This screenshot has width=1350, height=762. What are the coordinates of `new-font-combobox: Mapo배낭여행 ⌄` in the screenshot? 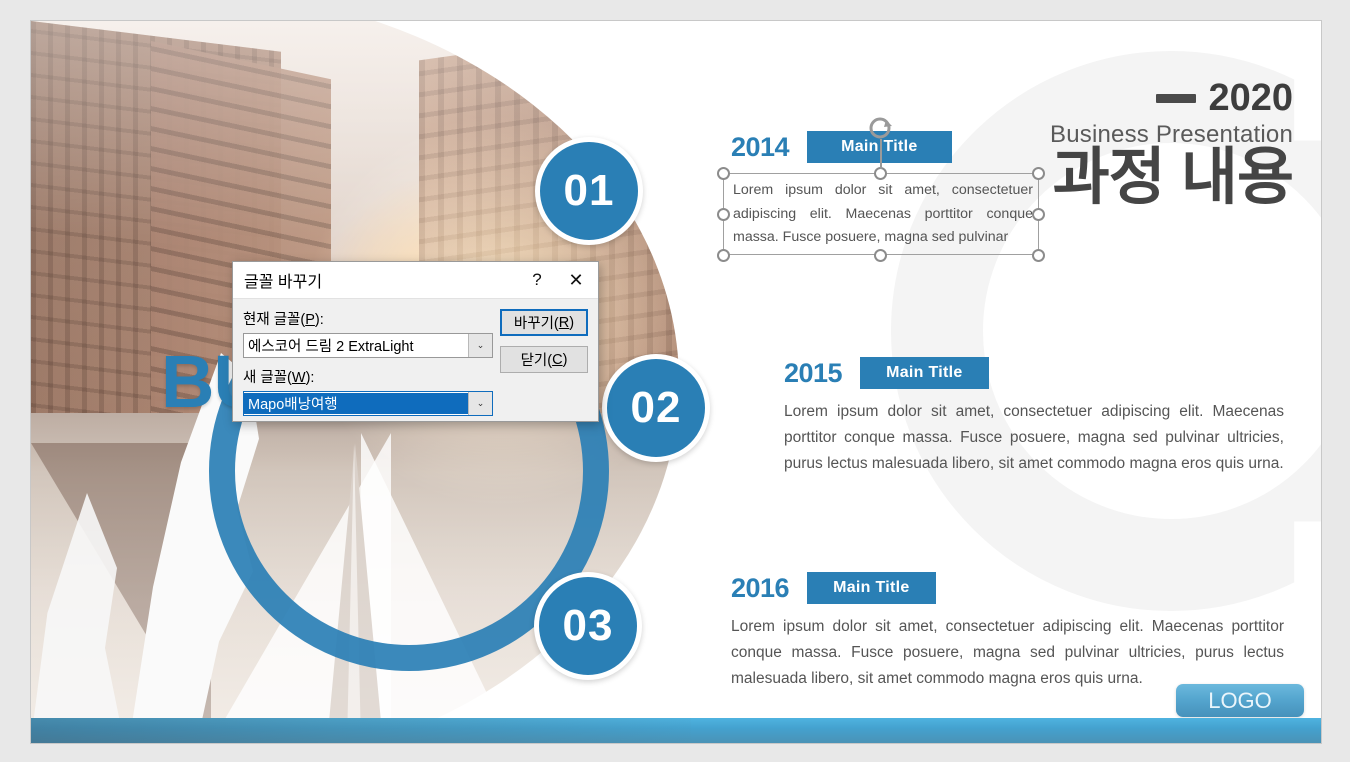 It's located at (368, 403).